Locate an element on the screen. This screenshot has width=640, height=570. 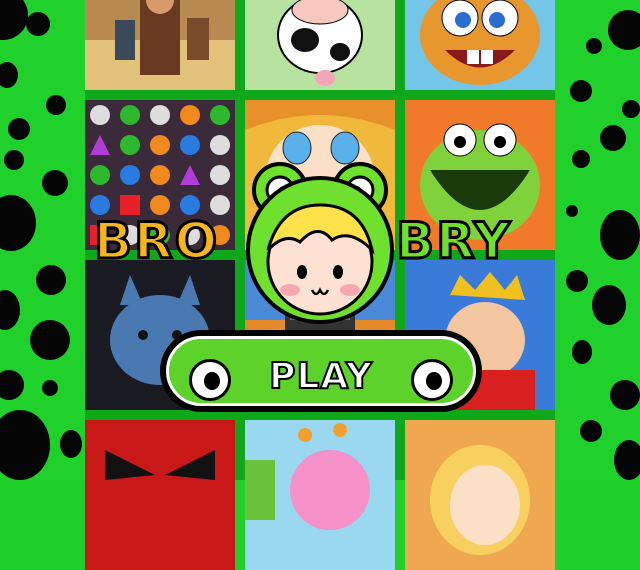
game-tile-warrior is located at coordinates (160, 45).